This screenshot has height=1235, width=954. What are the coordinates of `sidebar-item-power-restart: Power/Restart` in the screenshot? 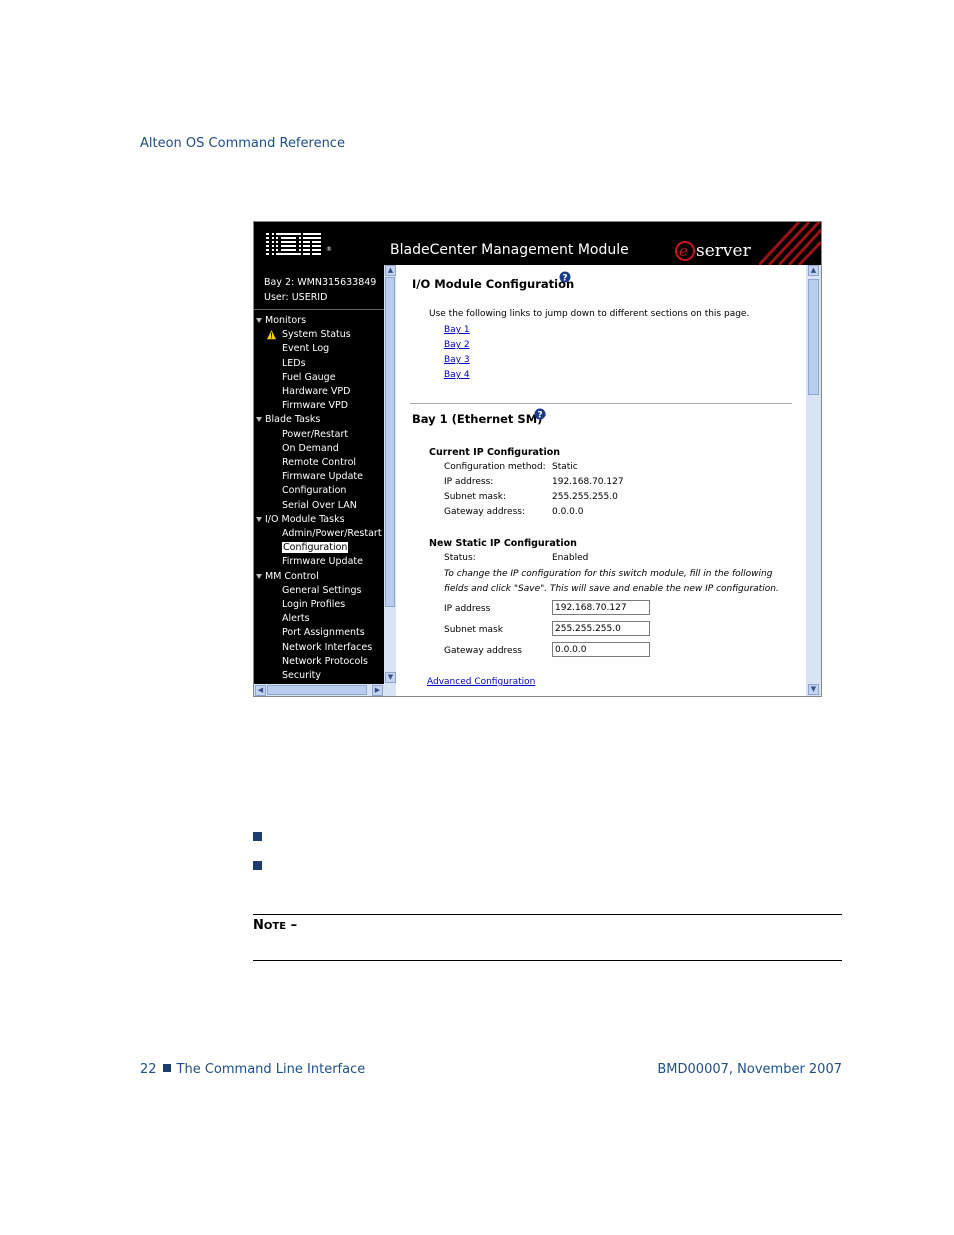 It's located at (315, 435).